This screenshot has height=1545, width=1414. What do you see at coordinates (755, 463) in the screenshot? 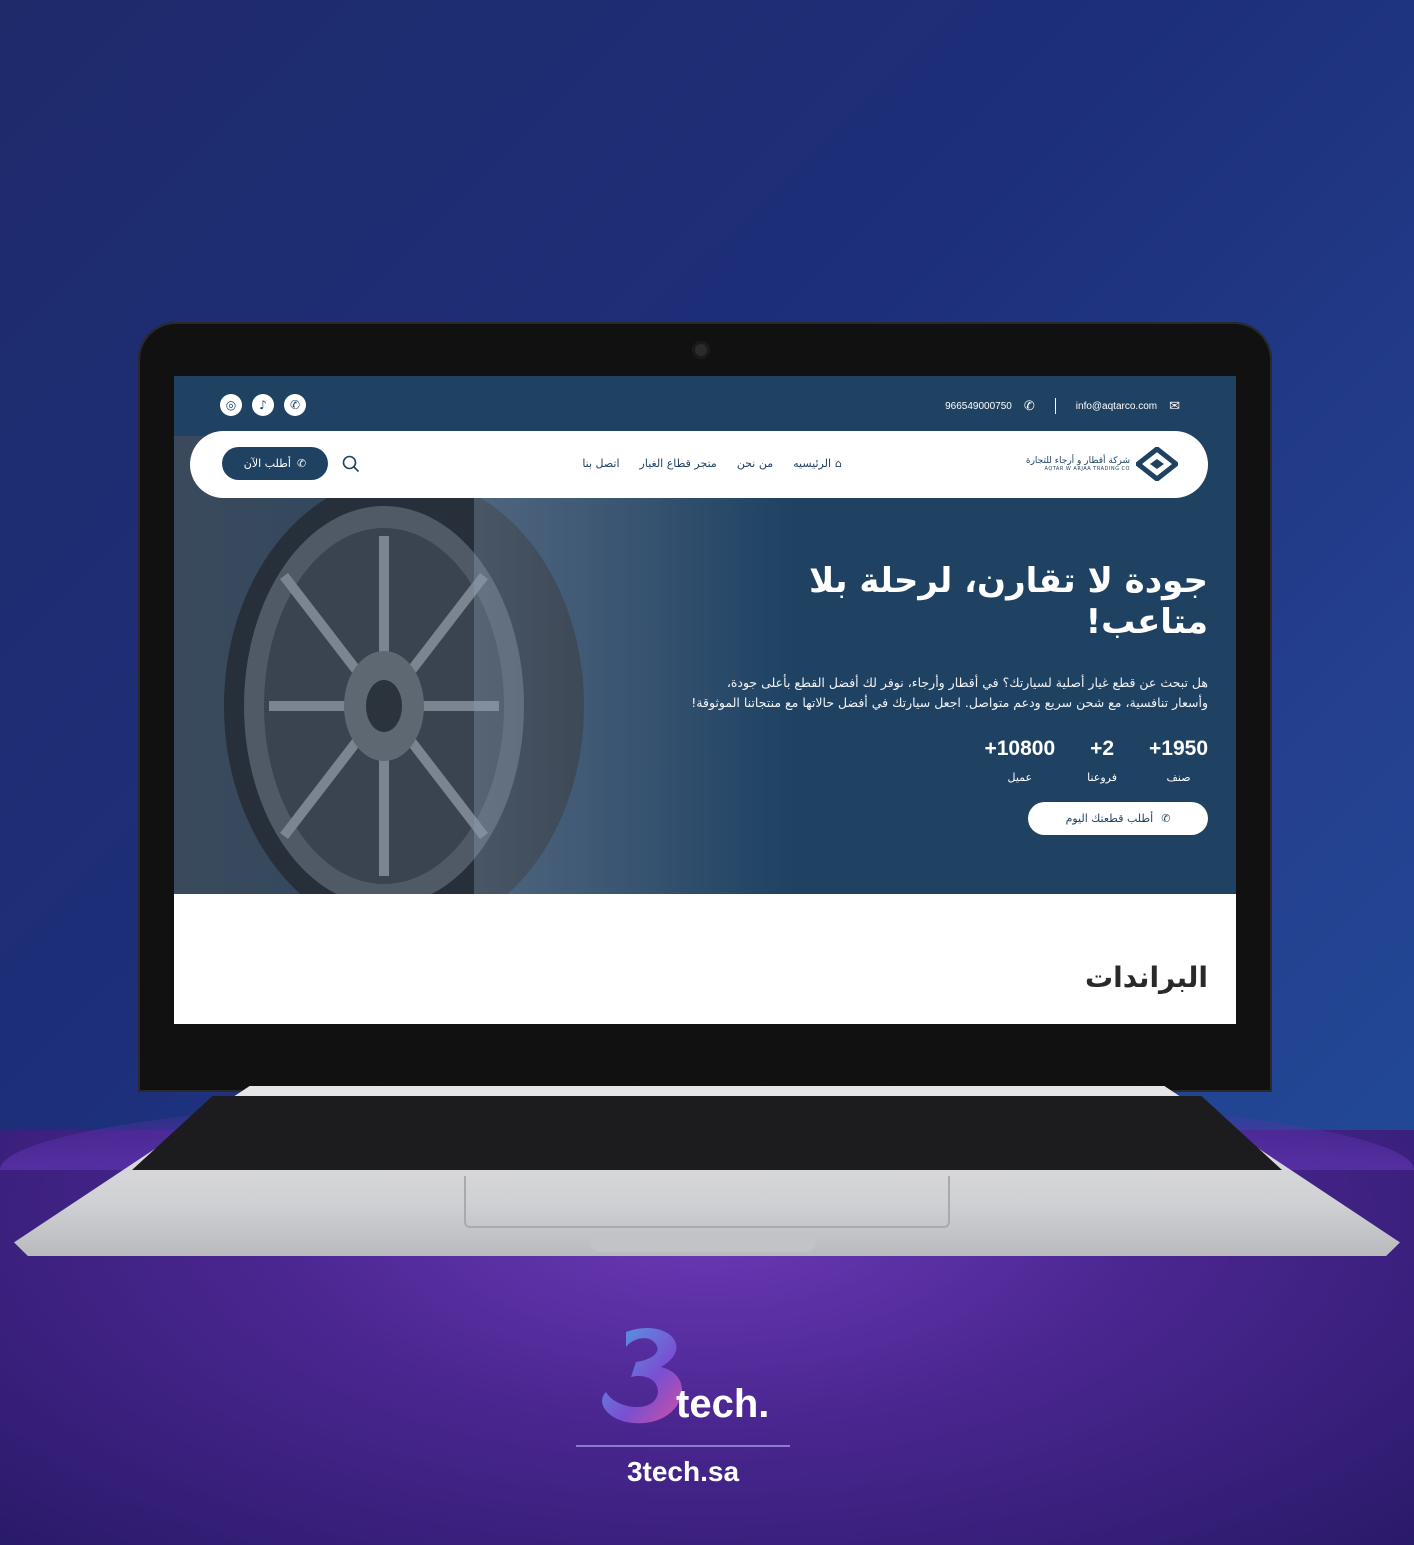
I see `nav-about: من نحن` at bounding box center [755, 463].